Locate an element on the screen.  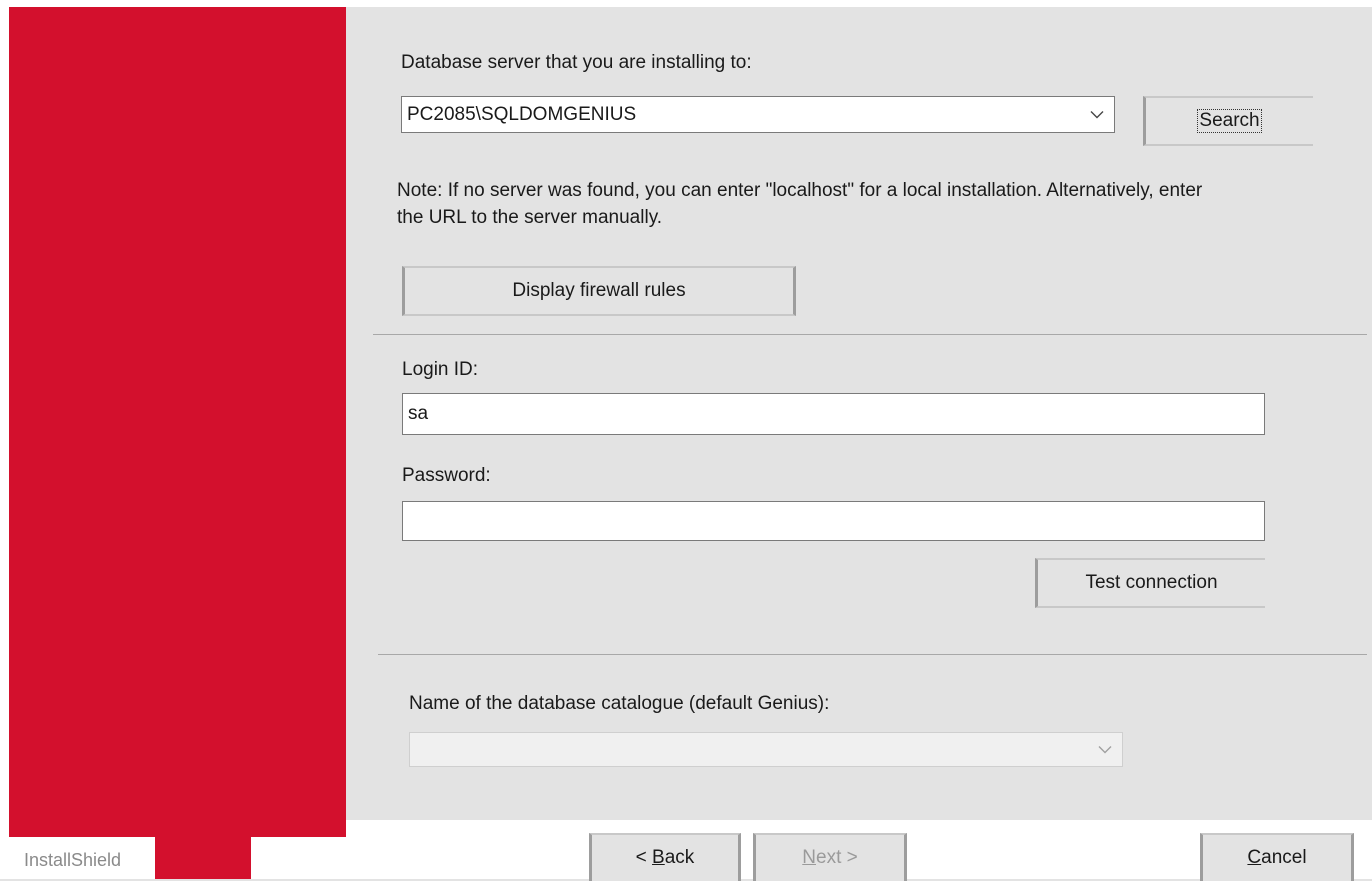
server-select-value: PC2085\SQLDOMGENIUS is located at coordinates (522, 114).